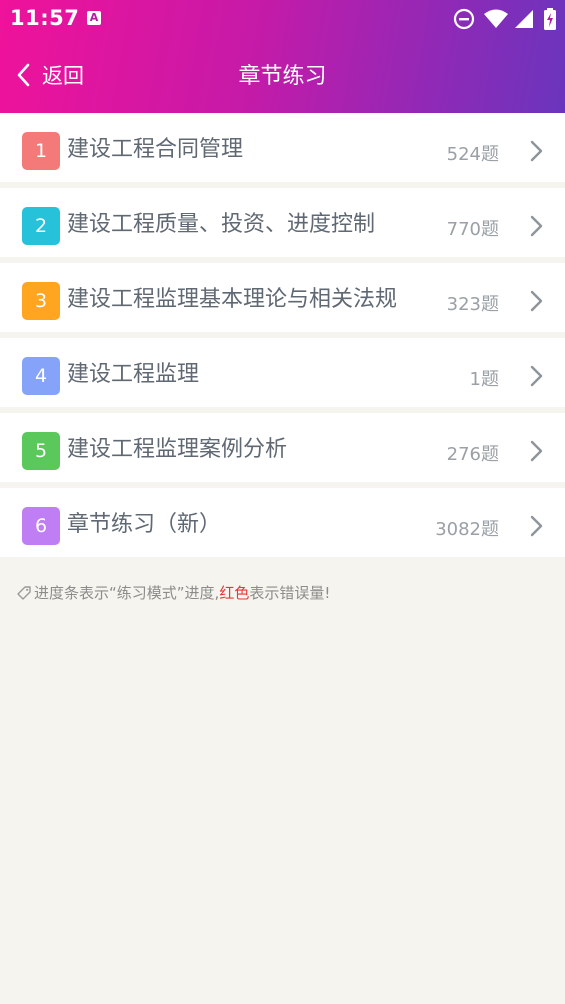  I want to click on status-bar: 11:57 A, so click(282, 19).